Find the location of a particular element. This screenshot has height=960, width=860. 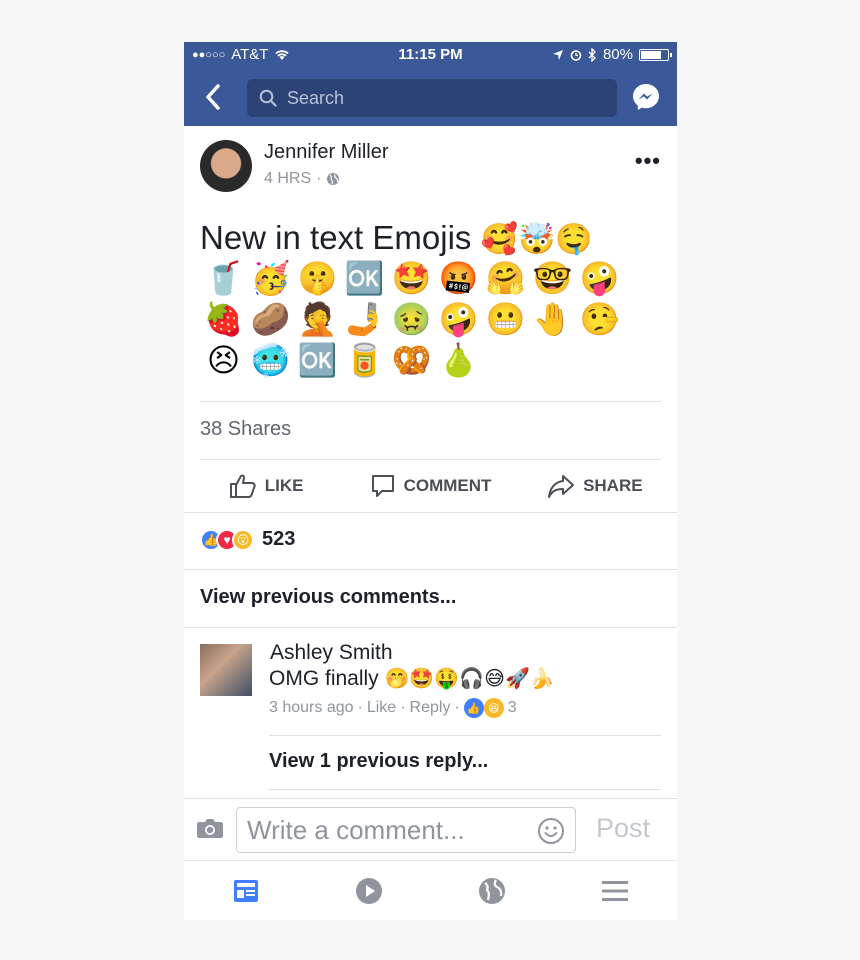

video-icon is located at coordinates (368, 891).